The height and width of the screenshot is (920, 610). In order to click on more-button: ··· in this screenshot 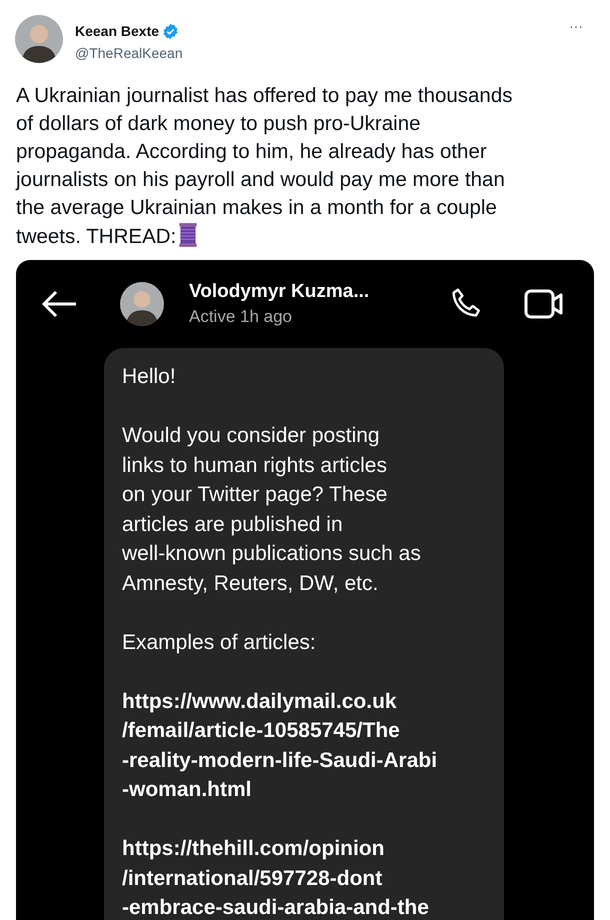, I will do `click(576, 26)`.